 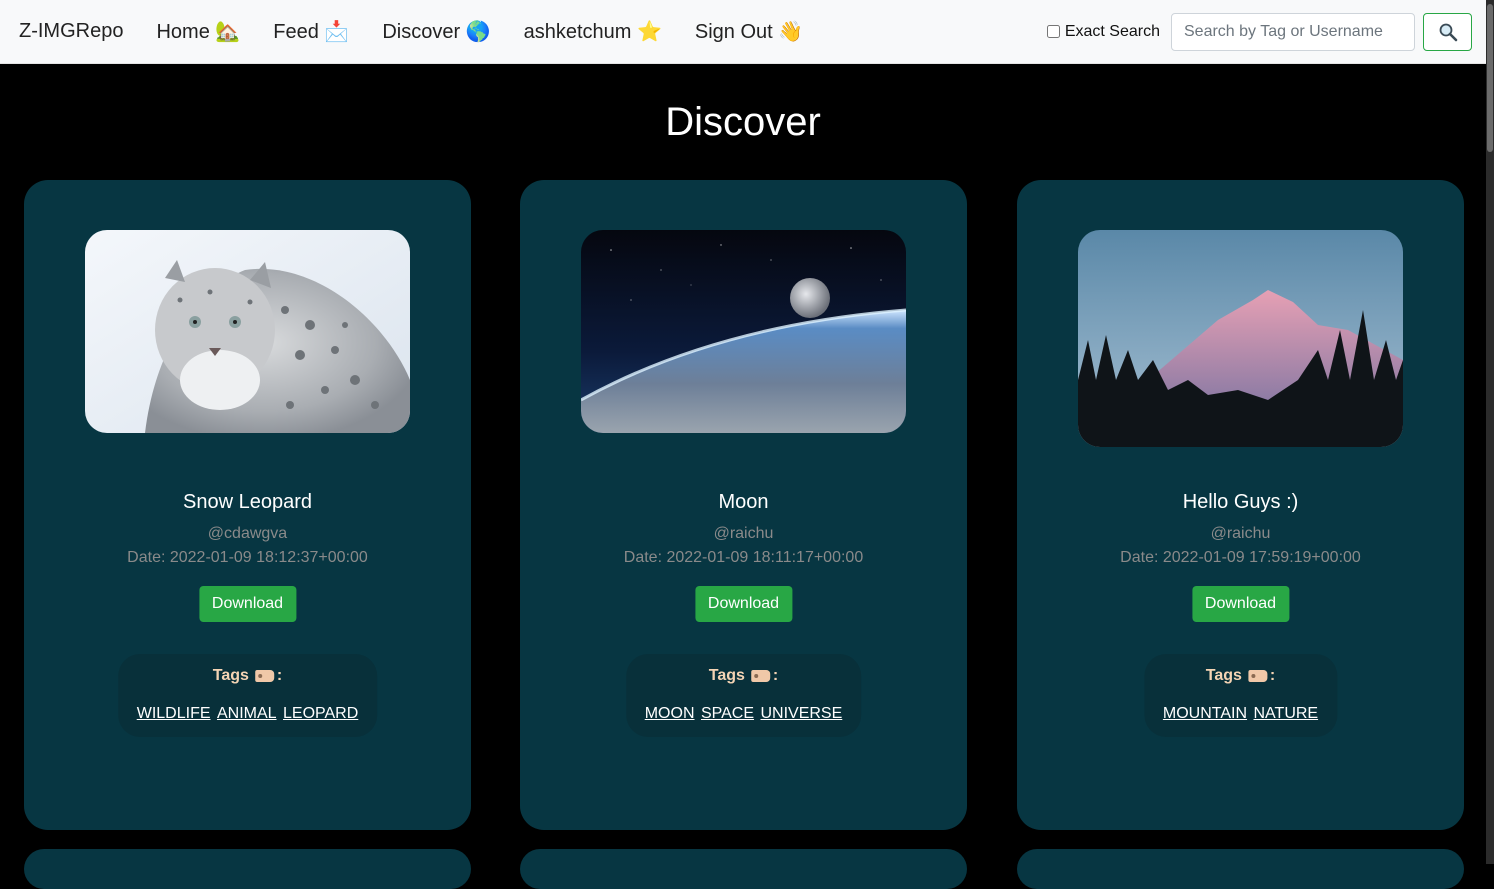 I want to click on scrollbar-thumb, so click(x=1490, y=78).